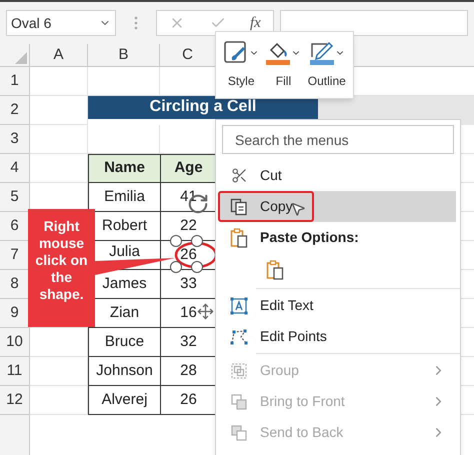 The image size is (474, 455). I want to click on row-header: 3, so click(15, 139).